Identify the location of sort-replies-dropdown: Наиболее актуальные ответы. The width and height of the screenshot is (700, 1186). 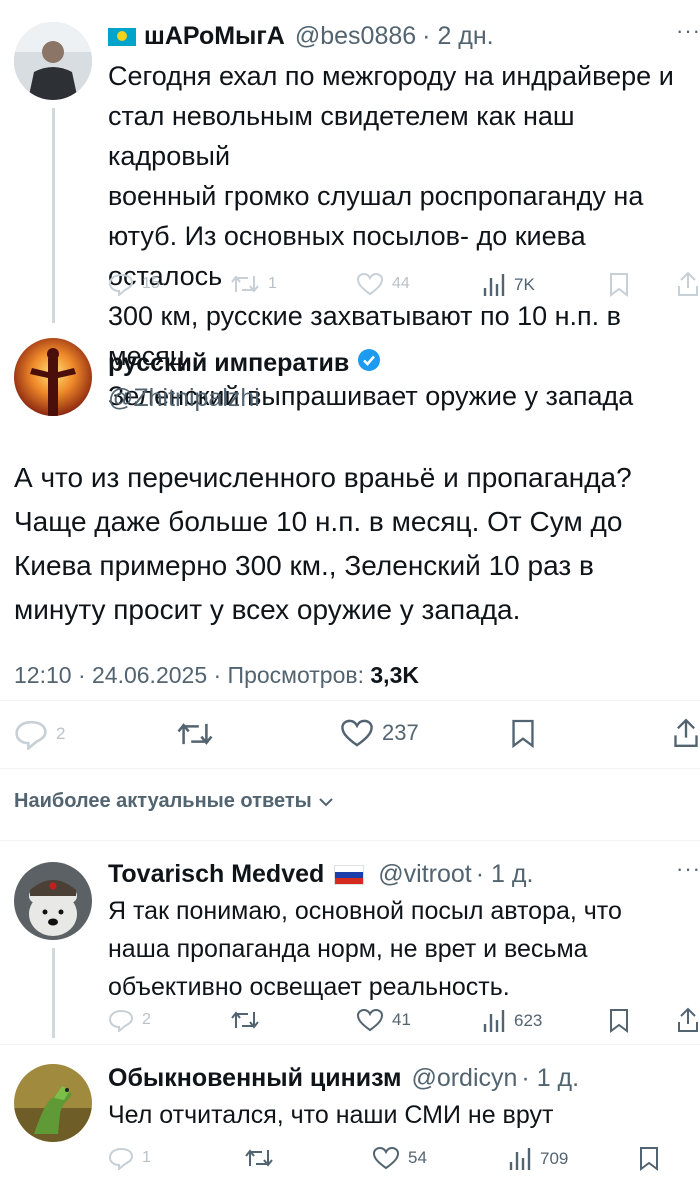
(174, 801).